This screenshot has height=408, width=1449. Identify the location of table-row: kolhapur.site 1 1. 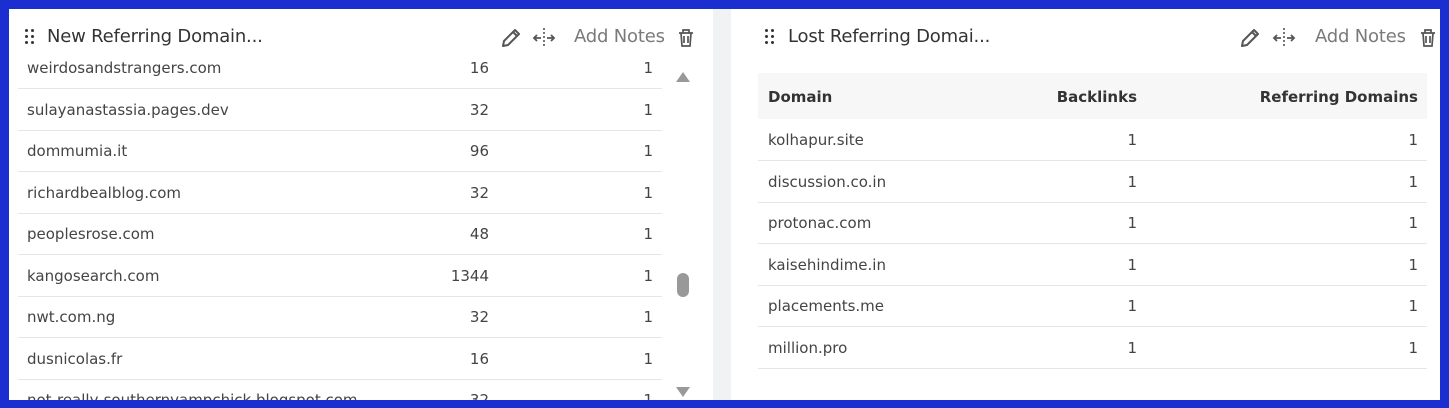
(1092, 140).